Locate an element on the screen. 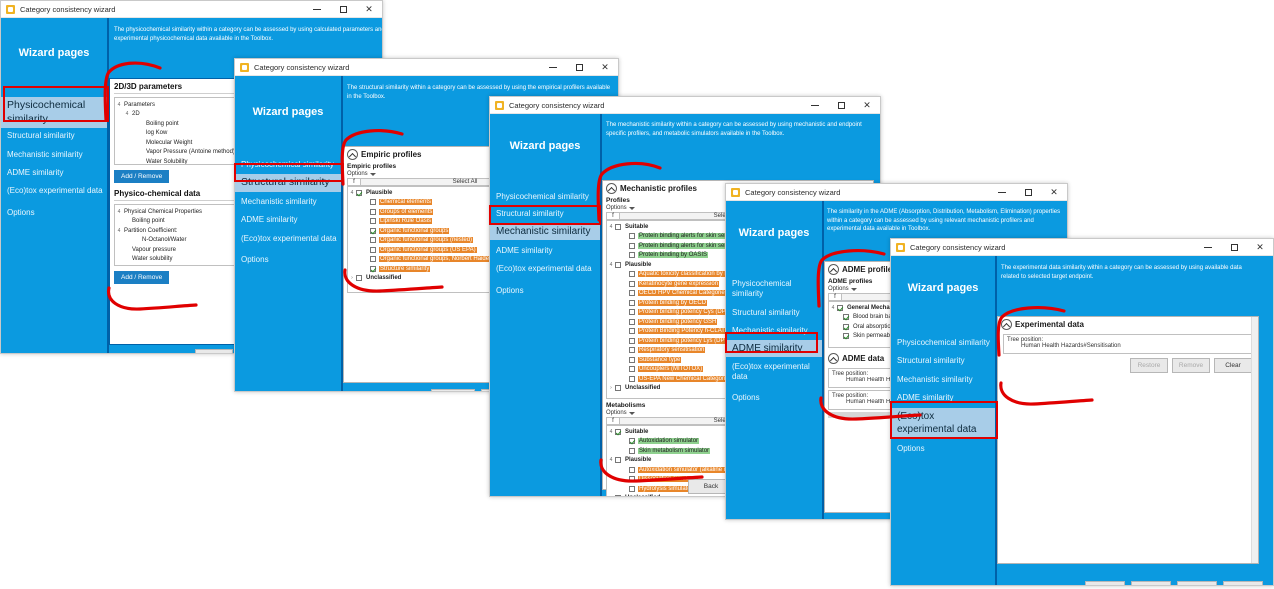  expander-icon: › is located at coordinates (352, 278).